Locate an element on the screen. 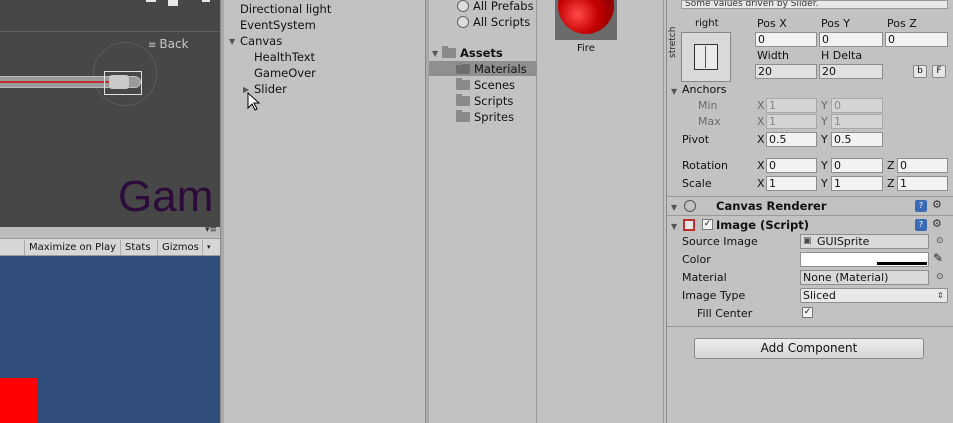 This screenshot has width=953, height=423. gizmos-dropdown: Gizmos is located at coordinates (180, 247).